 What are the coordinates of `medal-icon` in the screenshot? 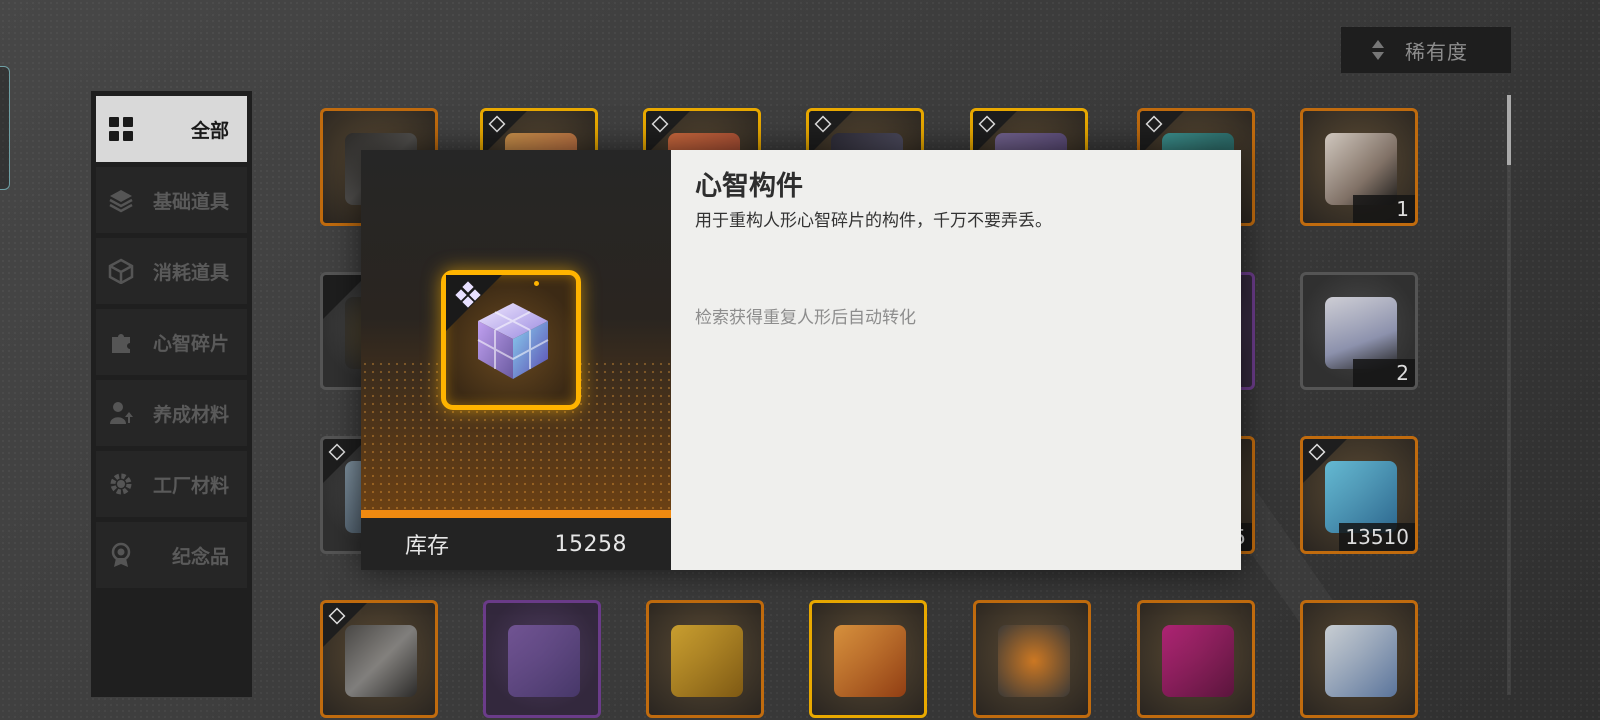 It's located at (121, 555).